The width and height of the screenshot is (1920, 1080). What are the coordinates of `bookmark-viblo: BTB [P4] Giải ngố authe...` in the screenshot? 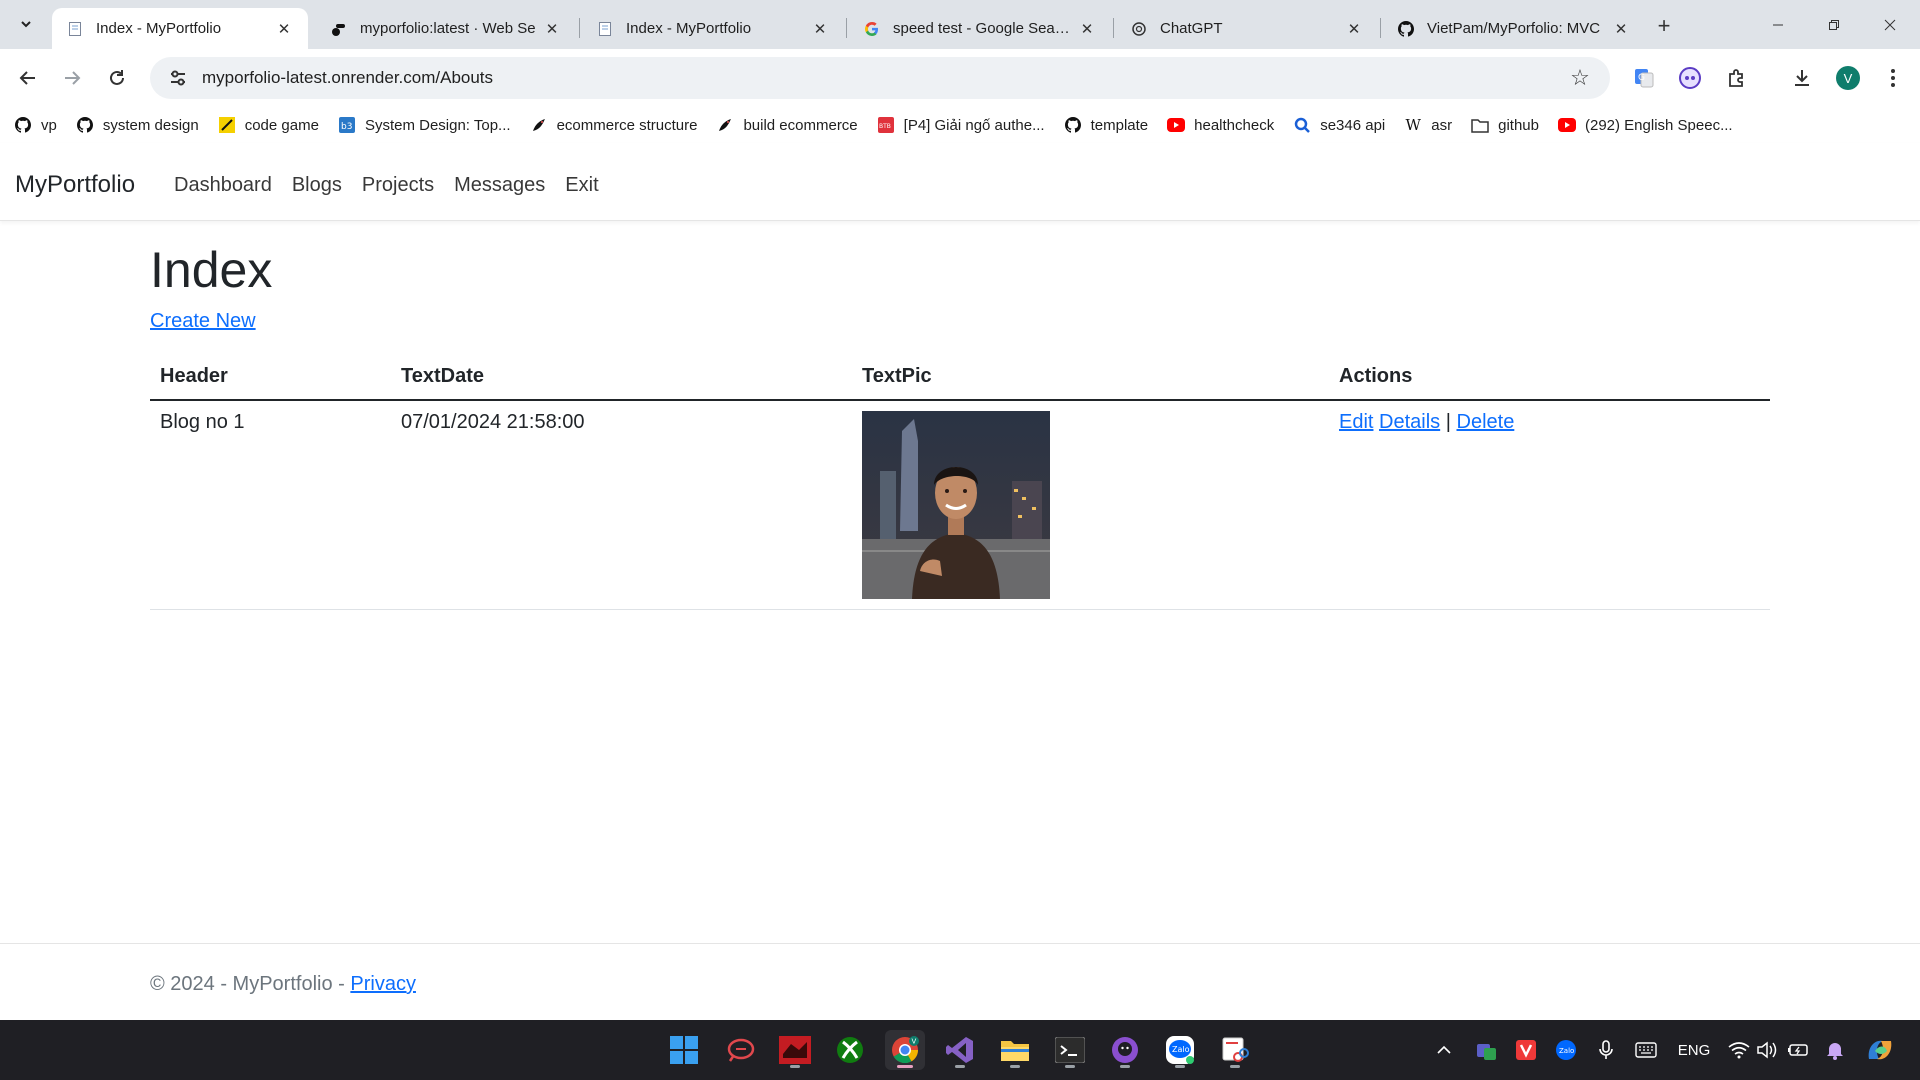 It's located at (961, 125).